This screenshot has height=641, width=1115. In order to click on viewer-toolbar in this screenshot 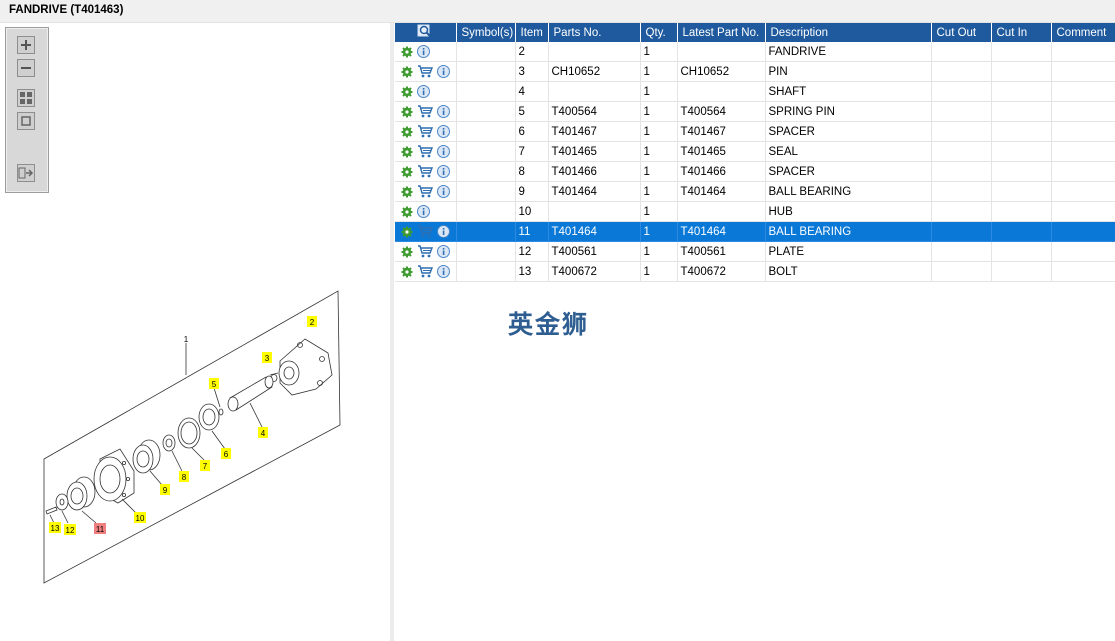, I will do `click(27, 110)`.